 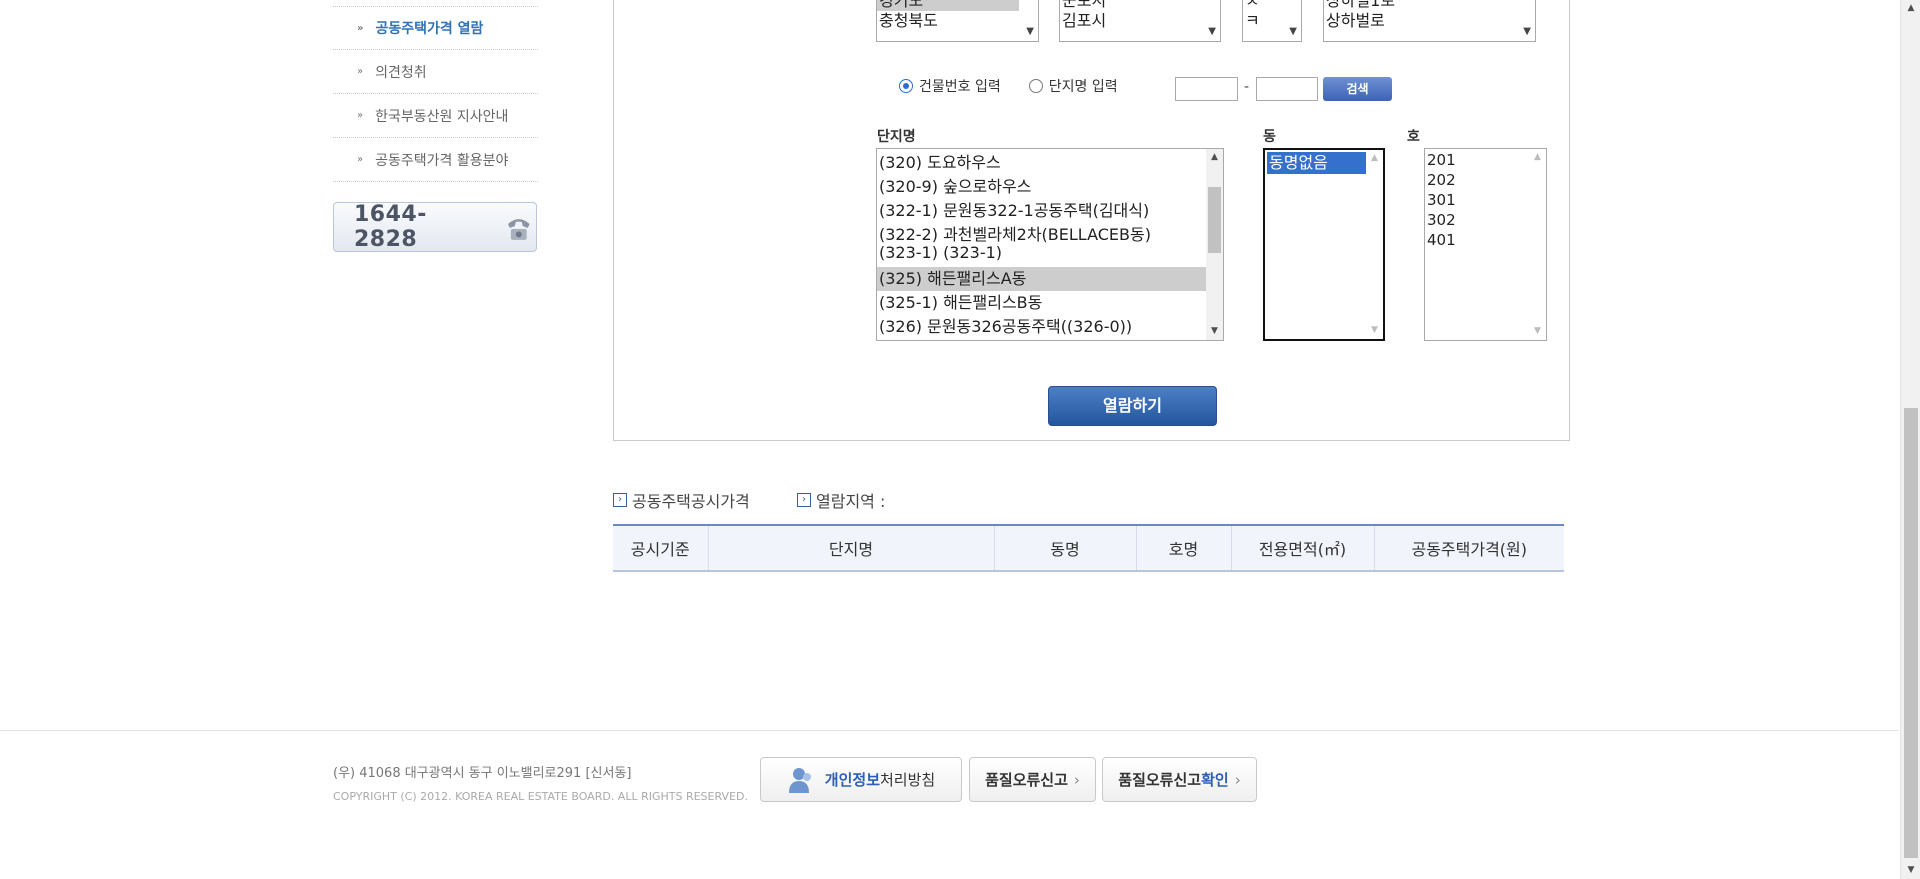 What do you see at coordinates (799, 780) in the screenshot?
I see `person-icon` at bounding box center [799, 780].